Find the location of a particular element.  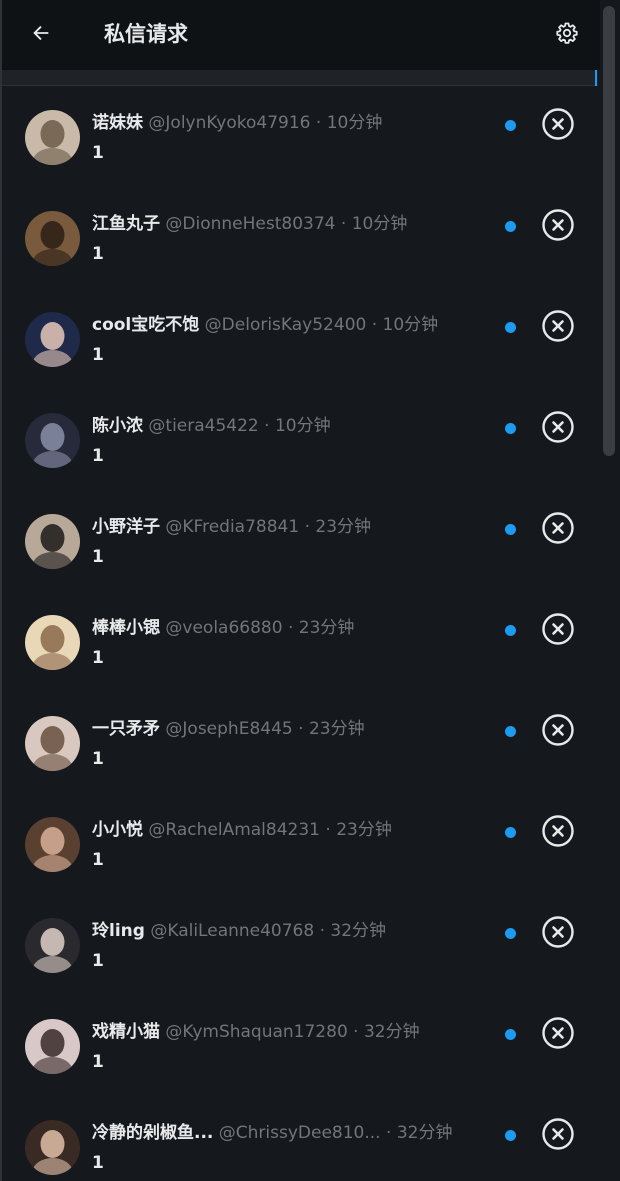

user-handle: @KaliLeanne40768 is located at coordinates (232, 931).